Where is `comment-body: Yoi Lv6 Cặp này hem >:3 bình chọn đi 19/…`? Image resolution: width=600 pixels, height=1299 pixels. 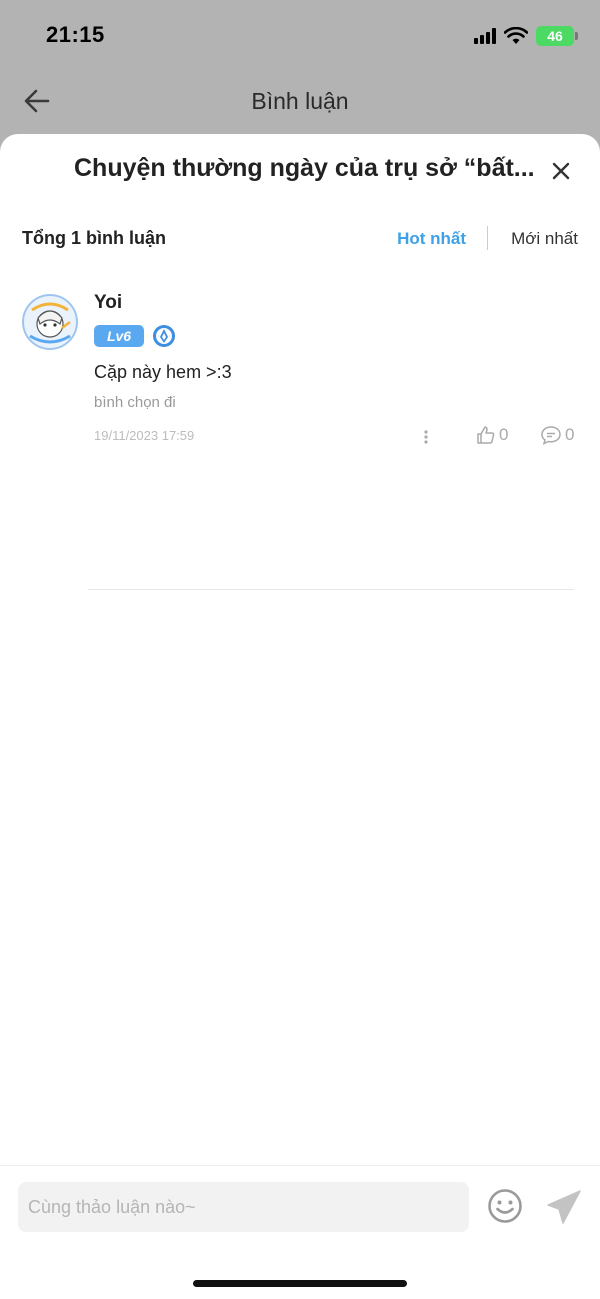 comment-body: Yoi Lv6 Cặp này hem >:3 bình chọn đi 19/… is located at coordinates (336, 371).